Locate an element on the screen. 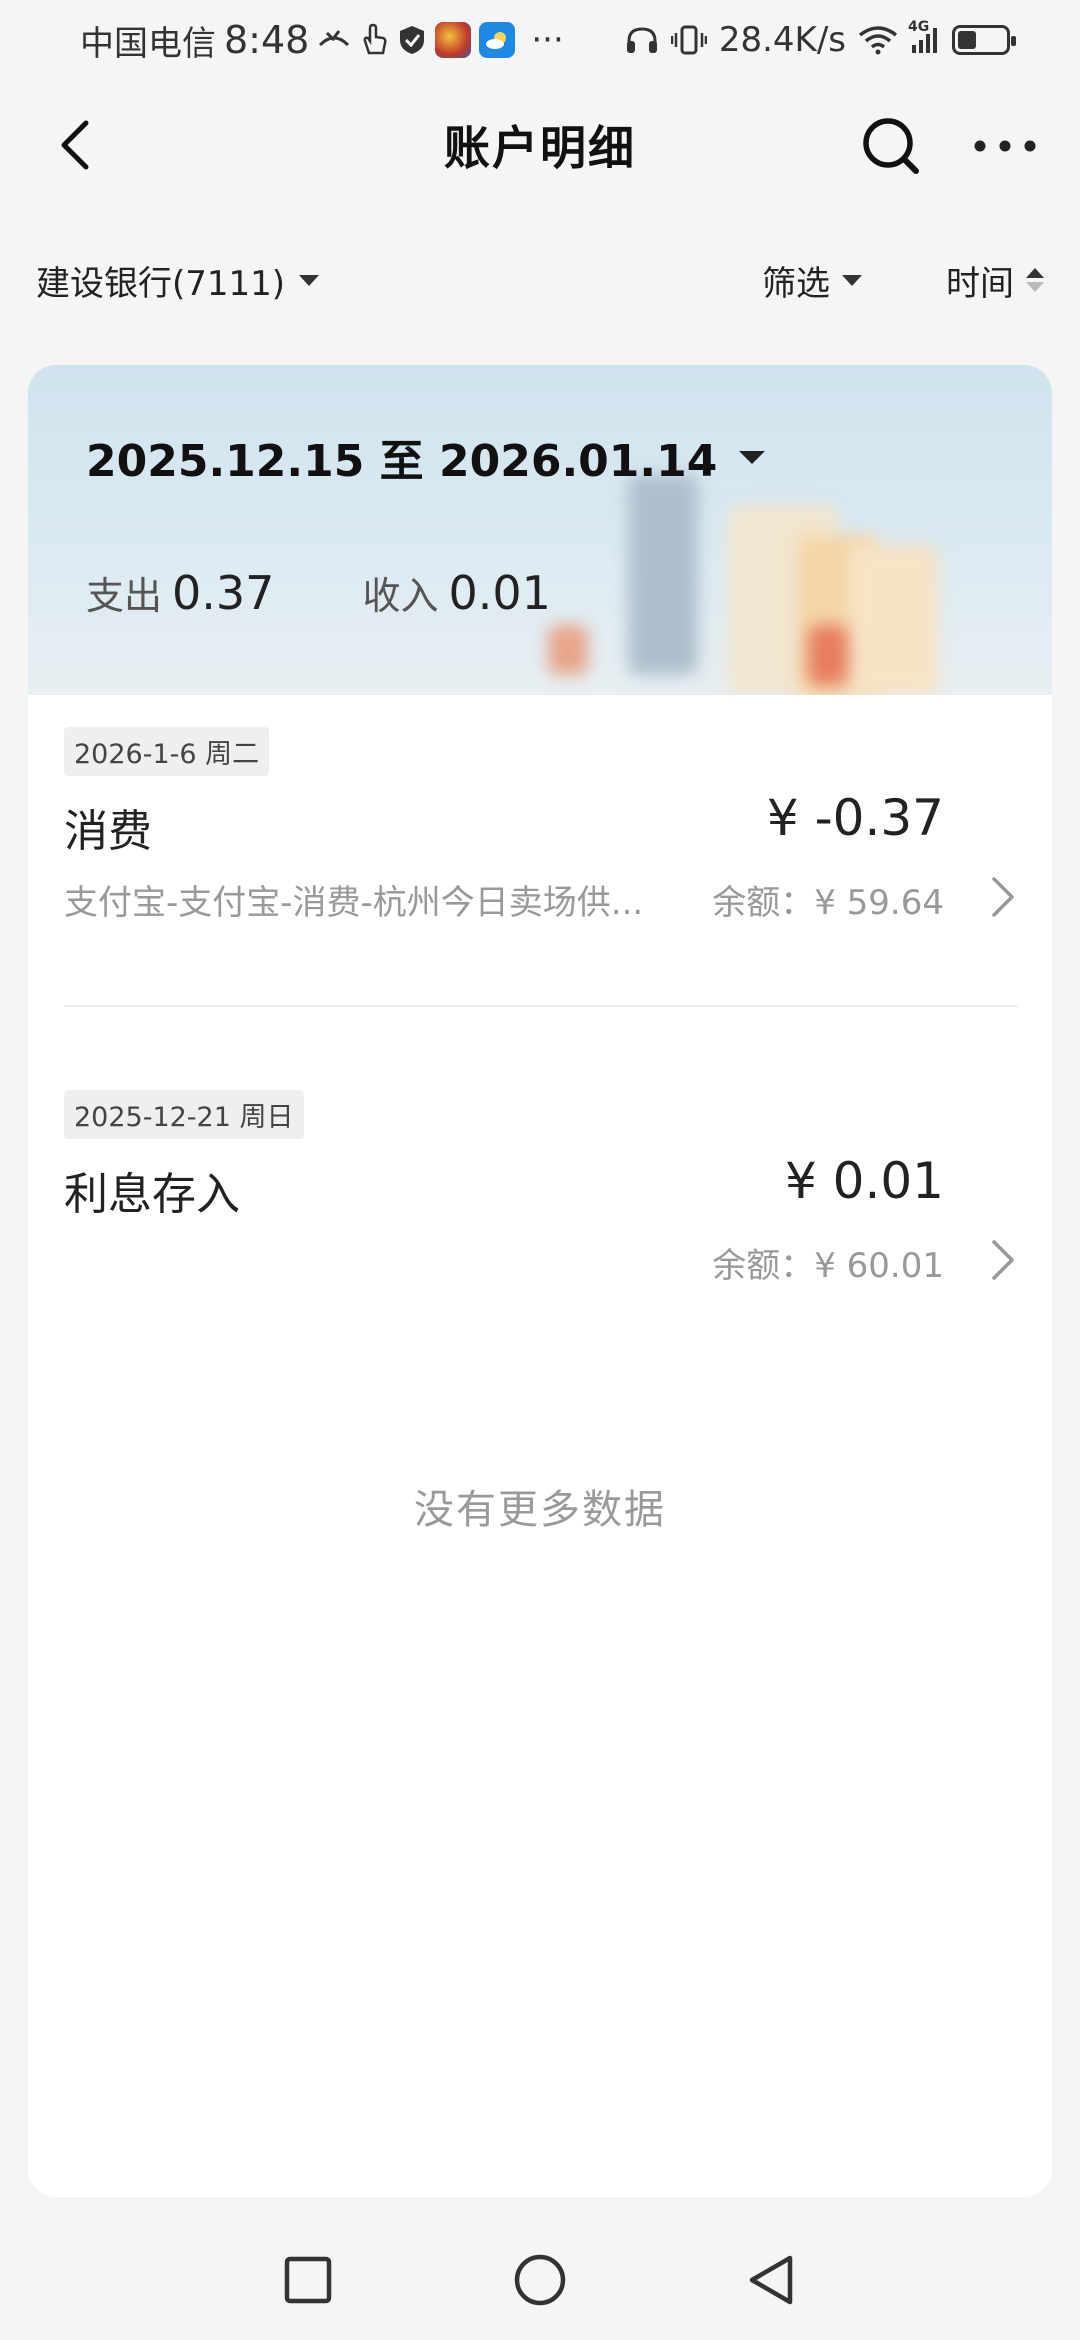  system-nav-bar is located at coordinates (540, 2281).